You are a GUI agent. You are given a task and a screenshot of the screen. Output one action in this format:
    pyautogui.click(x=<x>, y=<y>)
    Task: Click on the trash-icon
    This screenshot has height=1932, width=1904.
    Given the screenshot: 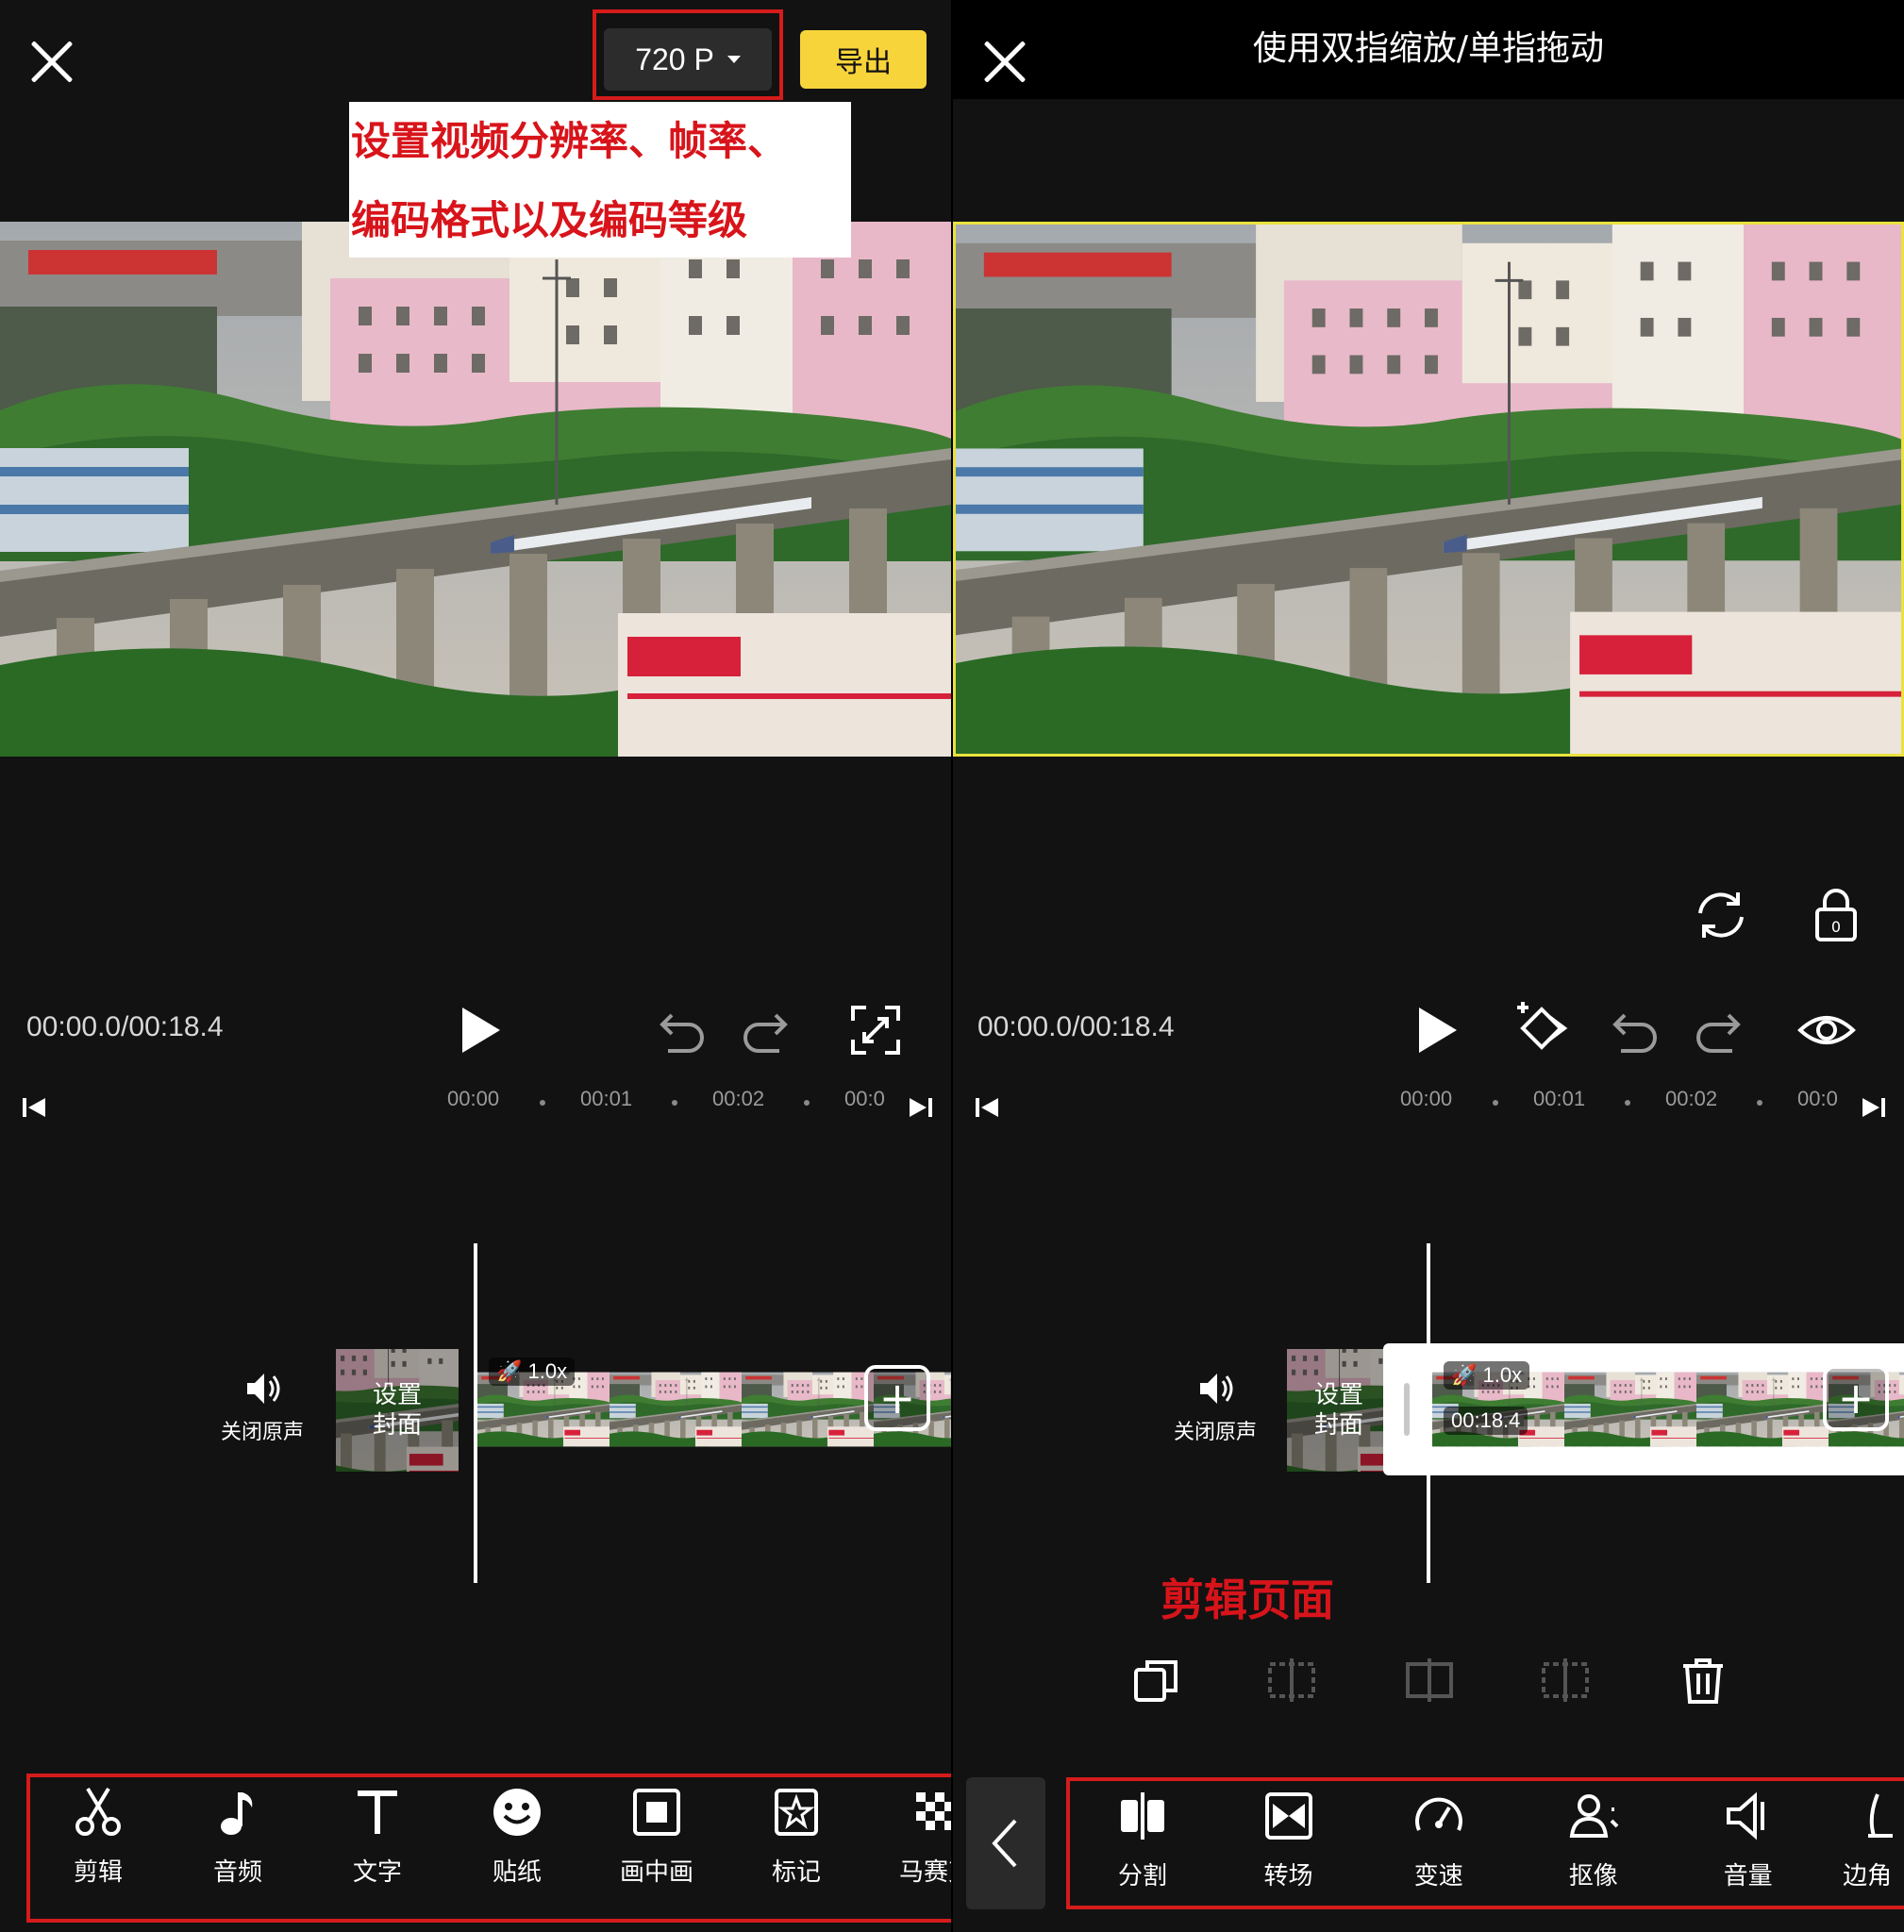 What is the action you would take?
    pyautogui.click(x=1703, y=1680)
    